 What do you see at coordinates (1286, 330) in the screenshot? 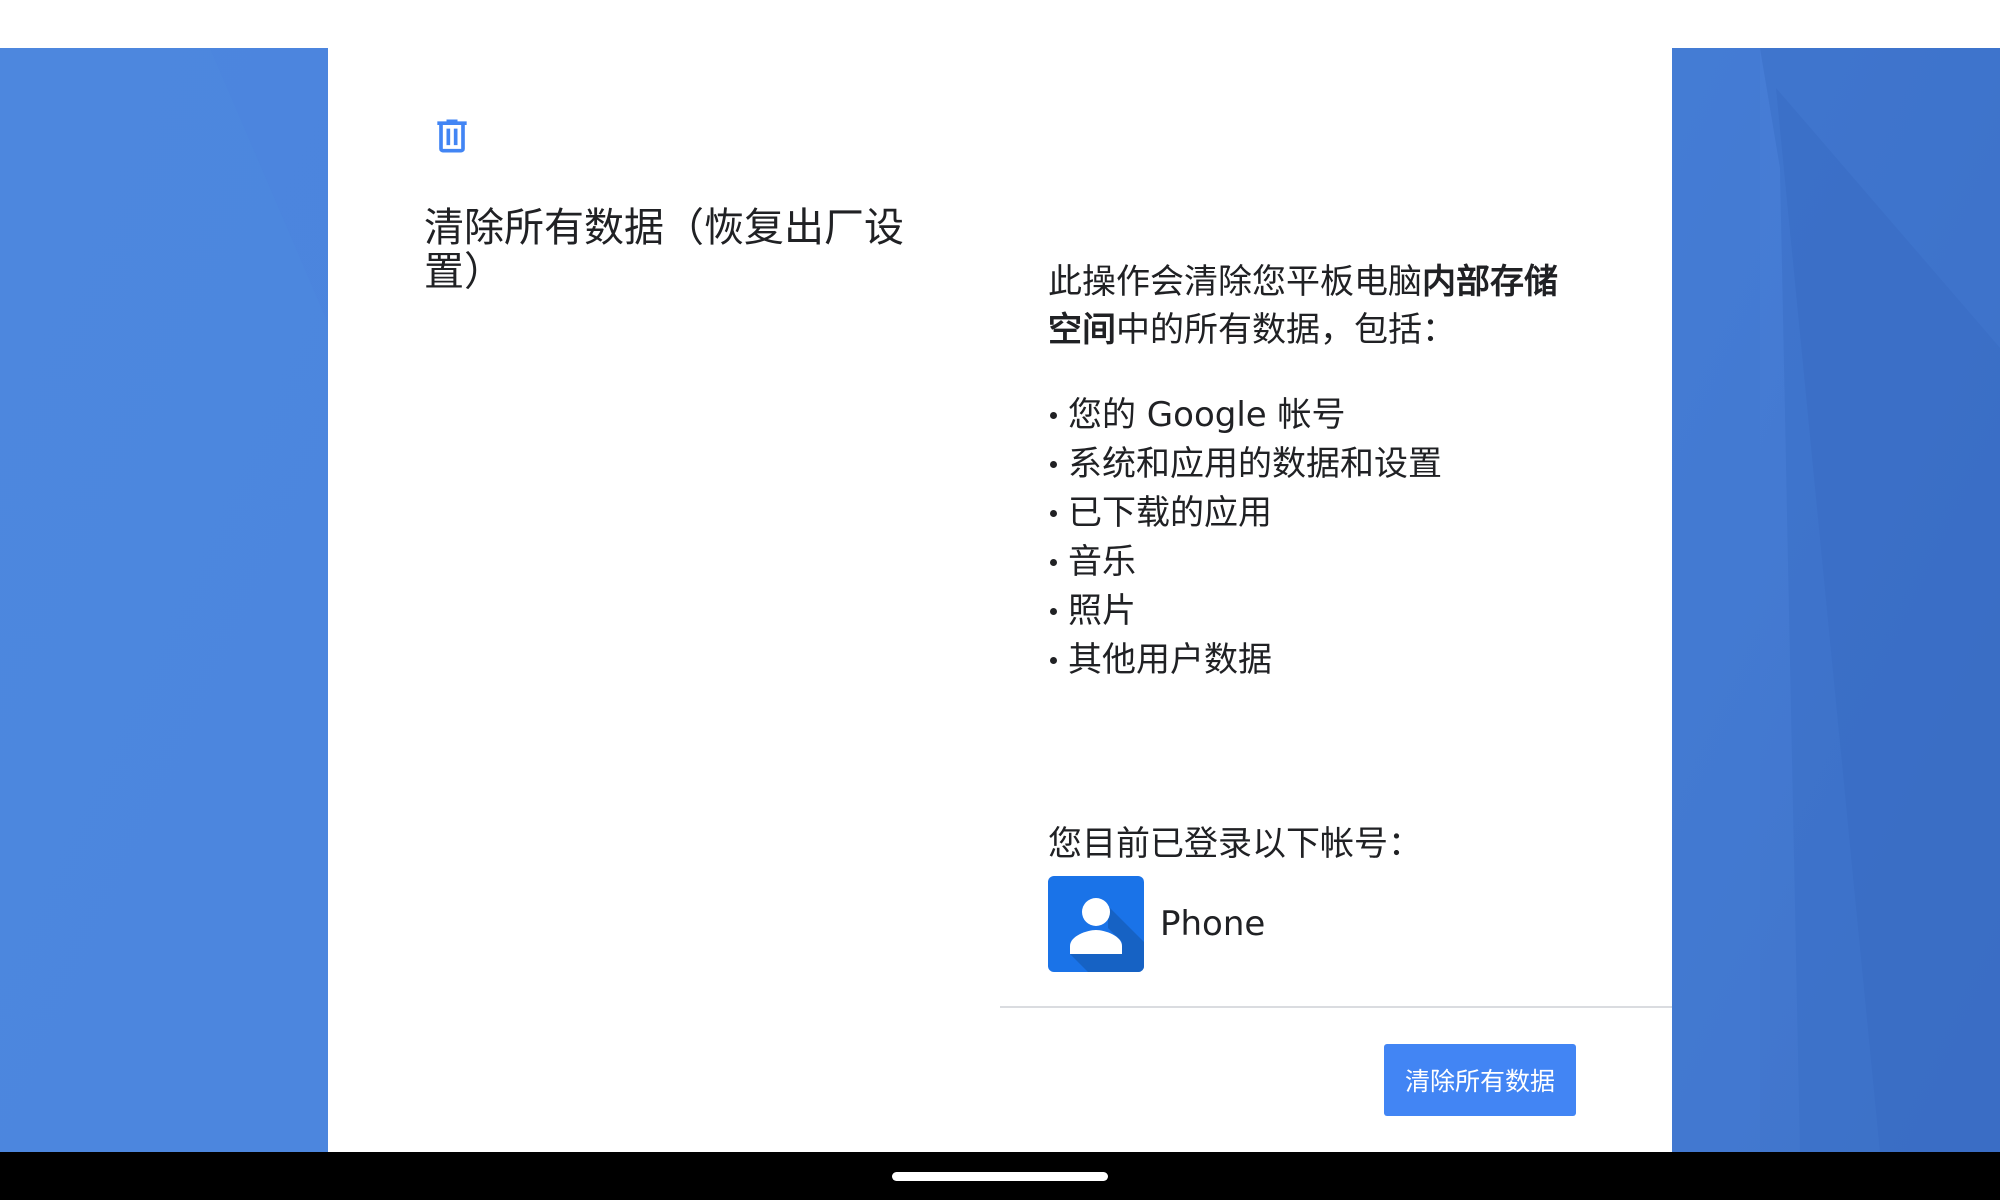
I see `intro-suffix: 中的所有数据，包括：` at bounding box center [1286, 330].